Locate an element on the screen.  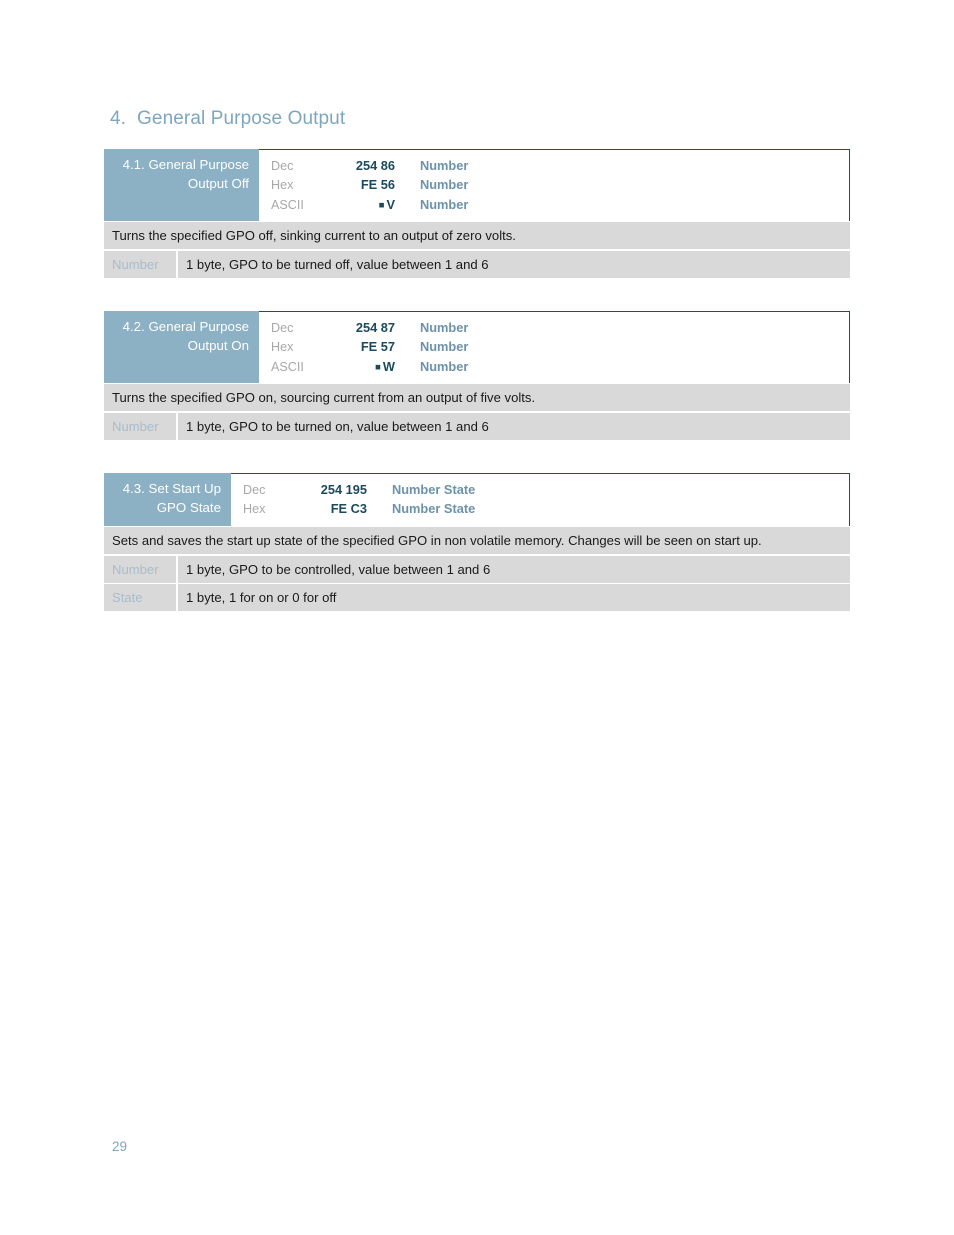
syntax-value: ■ V is located at coordinates (358, 205).